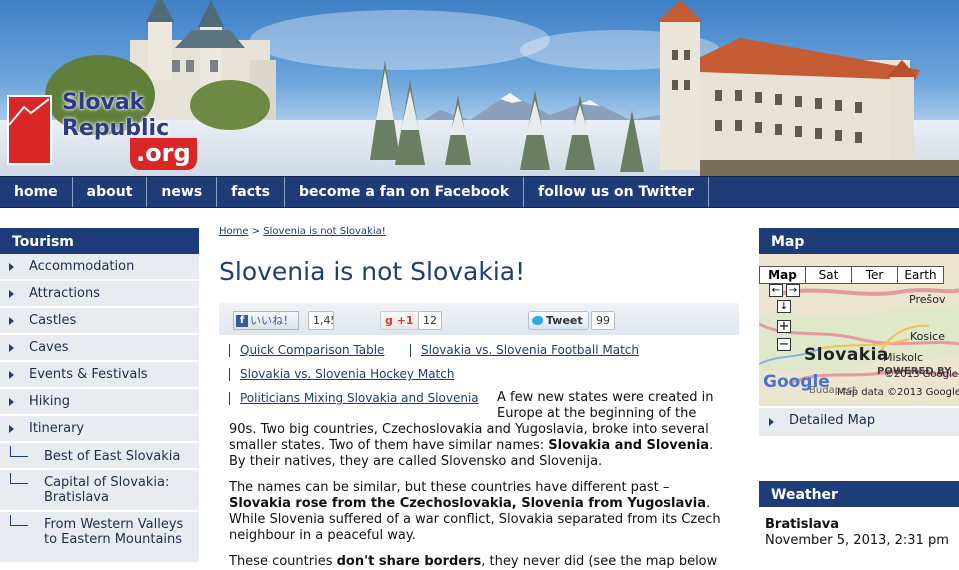  Describe the element at coordinates (903, 357) in the screenshot. I see `map-city-miskolc: Miskolc` at that location.